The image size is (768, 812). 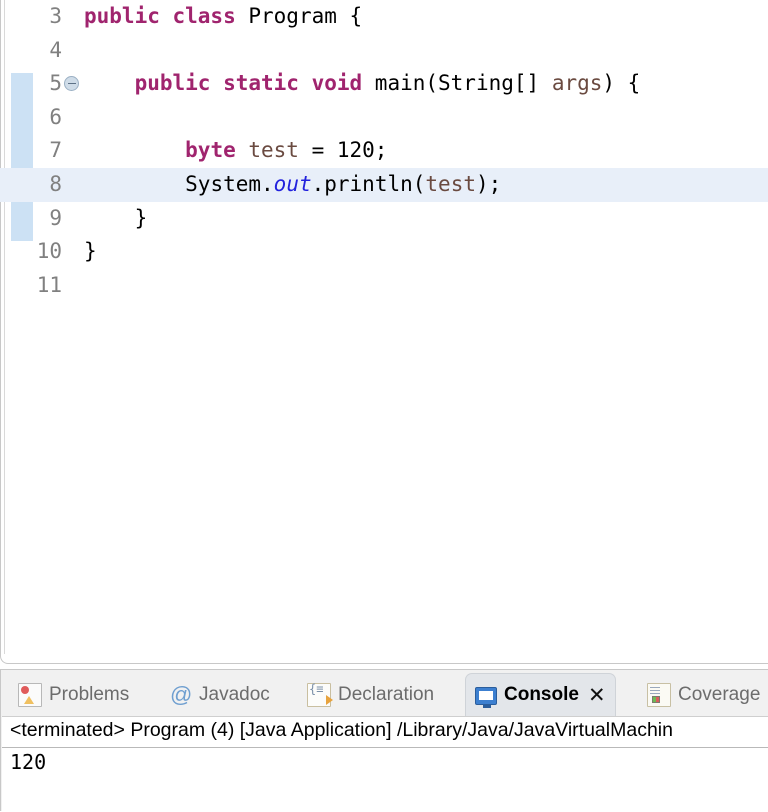 What do you see at coordinates (368, 183) in the screenshot?
I see `code-token: .println(` at bounding box center [368, 183].